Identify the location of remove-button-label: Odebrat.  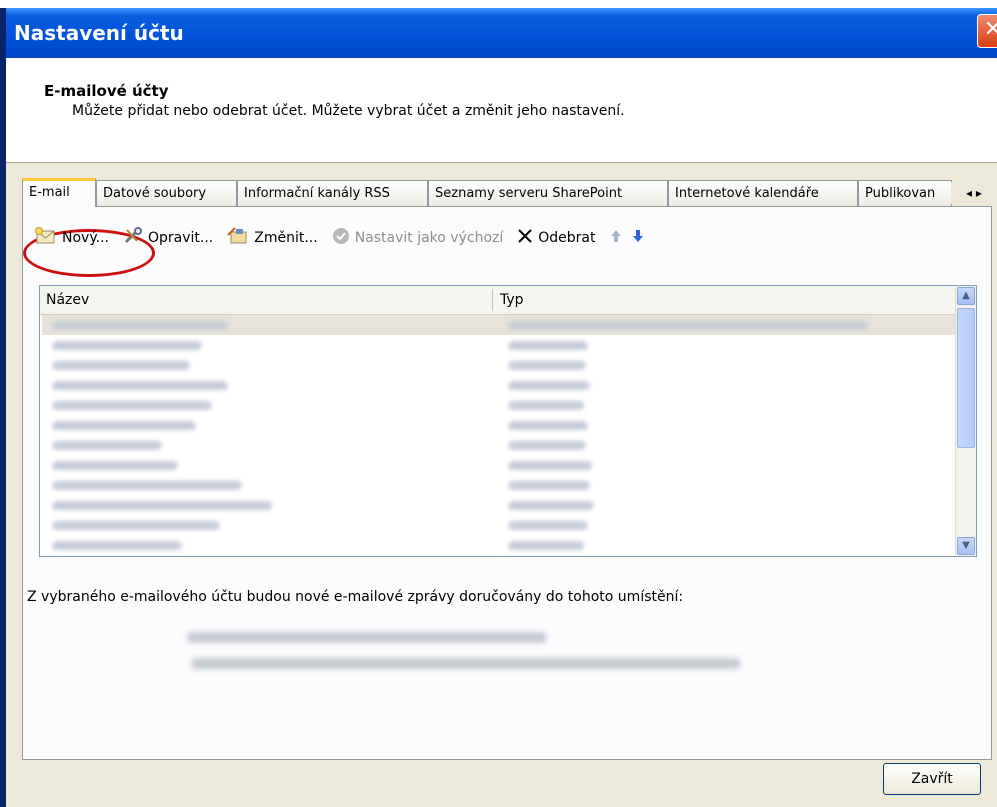
(567, 238).